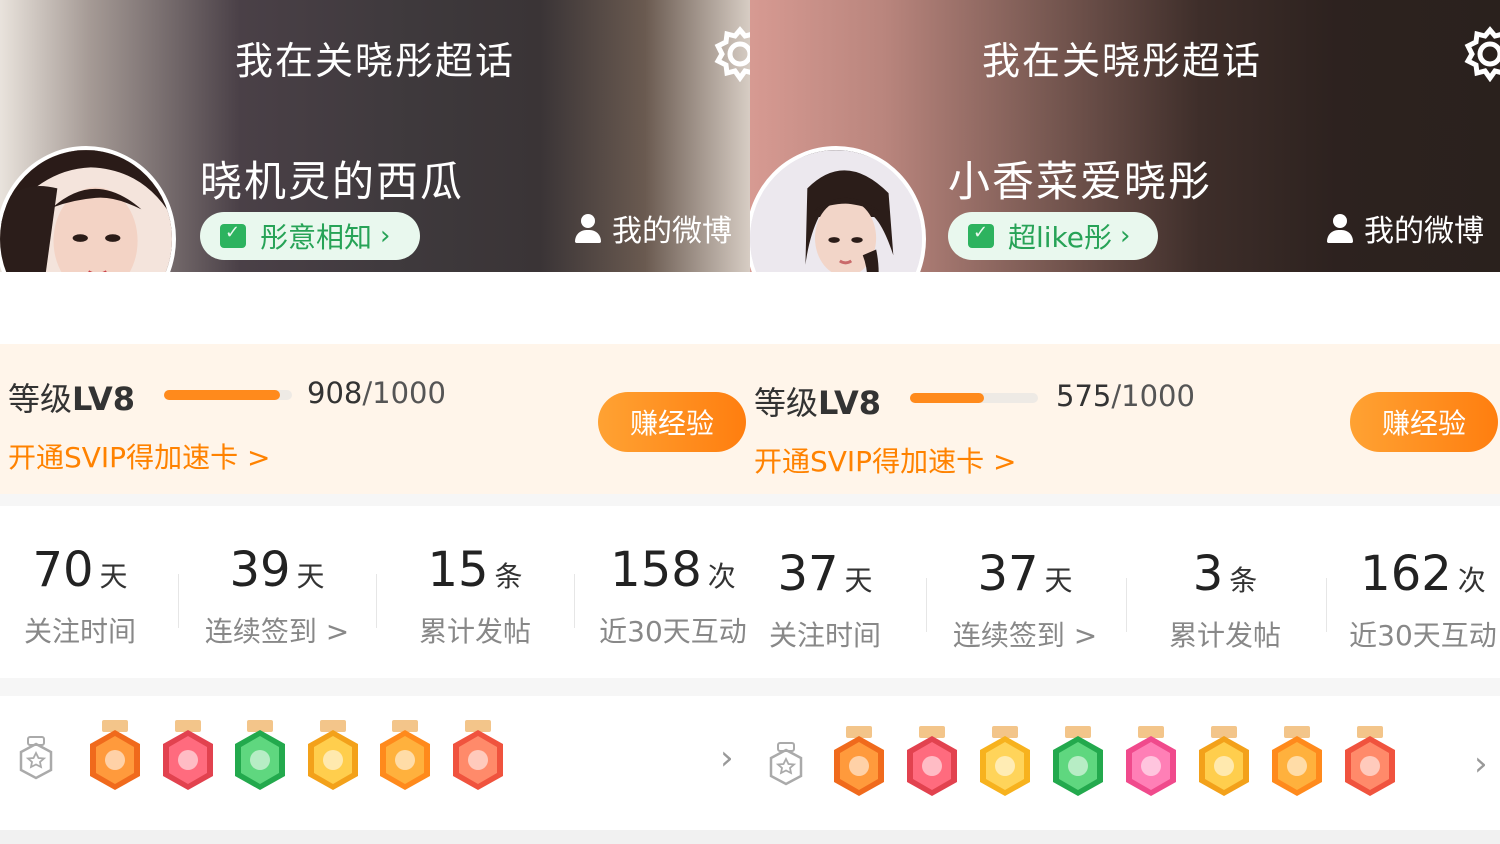 Image resolution: width=1500 pixels, height=844 pixels. I want to click on stat-30day-interactions: 158 次 近30天互动, so click(673, 595).